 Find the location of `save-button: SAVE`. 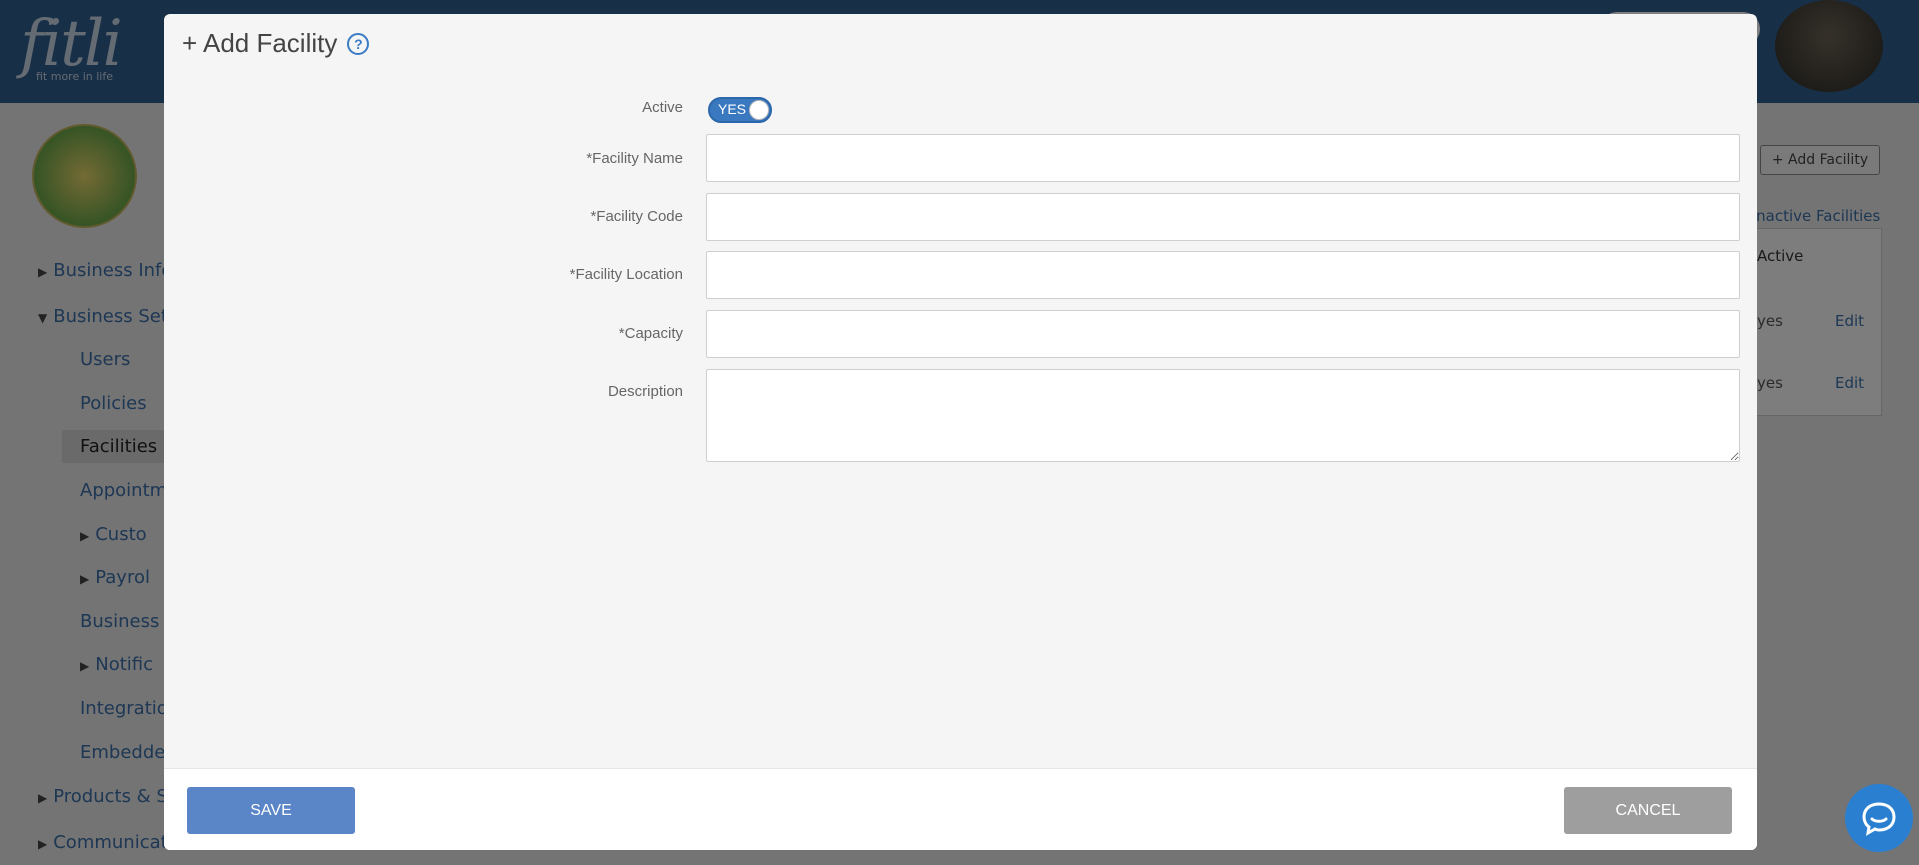

save-button: SAVE is located at coordinates (271, 810).